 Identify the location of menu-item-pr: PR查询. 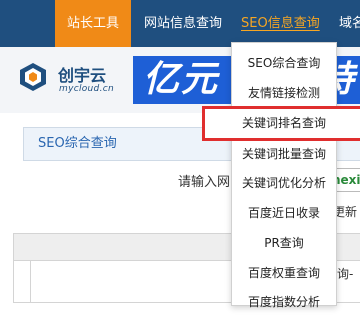
(284, 243).